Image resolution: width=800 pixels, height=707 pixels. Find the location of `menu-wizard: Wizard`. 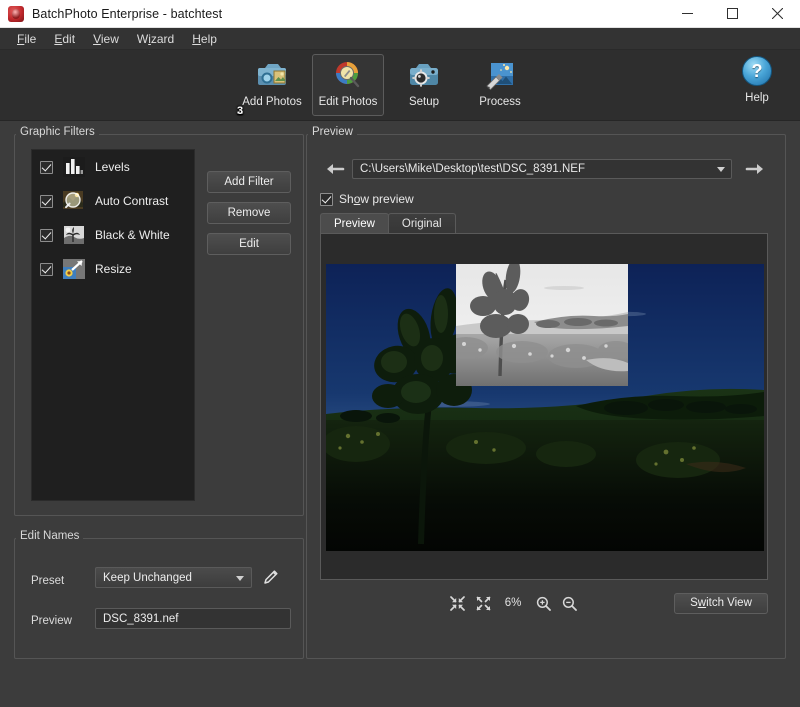

menu-wizard: Wizard is located at coordinates (155, 39).